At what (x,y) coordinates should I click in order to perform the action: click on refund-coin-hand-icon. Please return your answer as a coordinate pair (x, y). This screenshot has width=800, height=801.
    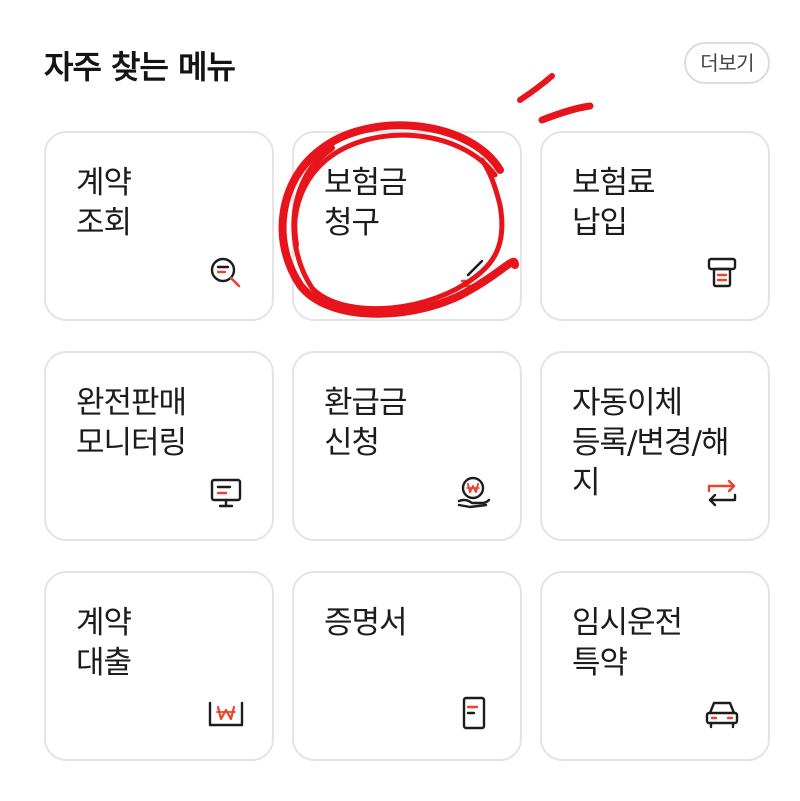
    Looking at the image, I should click on (474, 493).